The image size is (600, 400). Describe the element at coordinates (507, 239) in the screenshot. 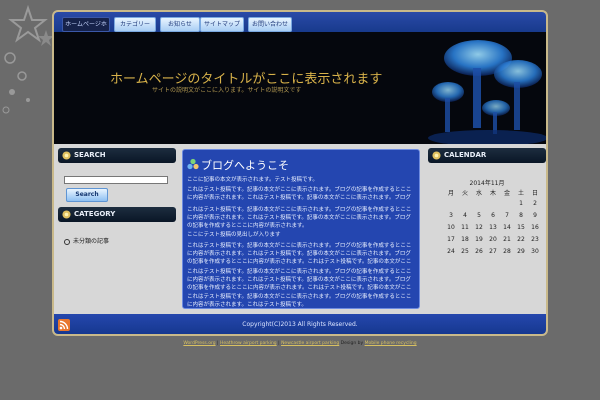

I see `calendar-day: 21` at that location.